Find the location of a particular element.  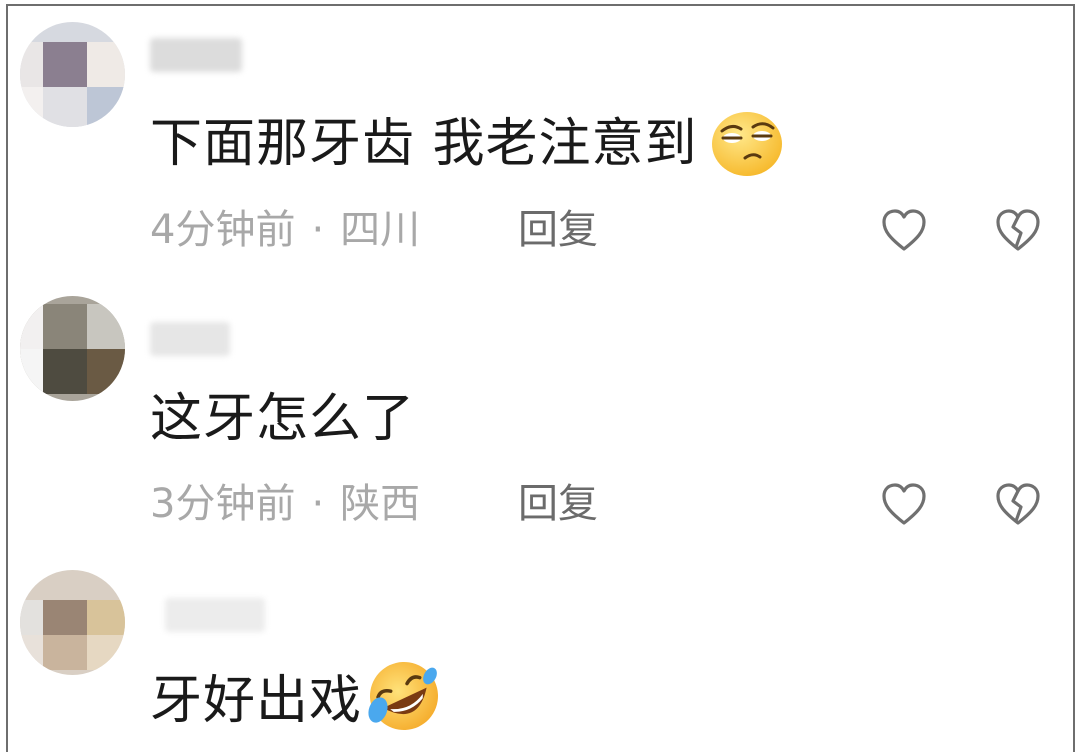

smirk-emoji-icon is located at coordinates (746, 144).